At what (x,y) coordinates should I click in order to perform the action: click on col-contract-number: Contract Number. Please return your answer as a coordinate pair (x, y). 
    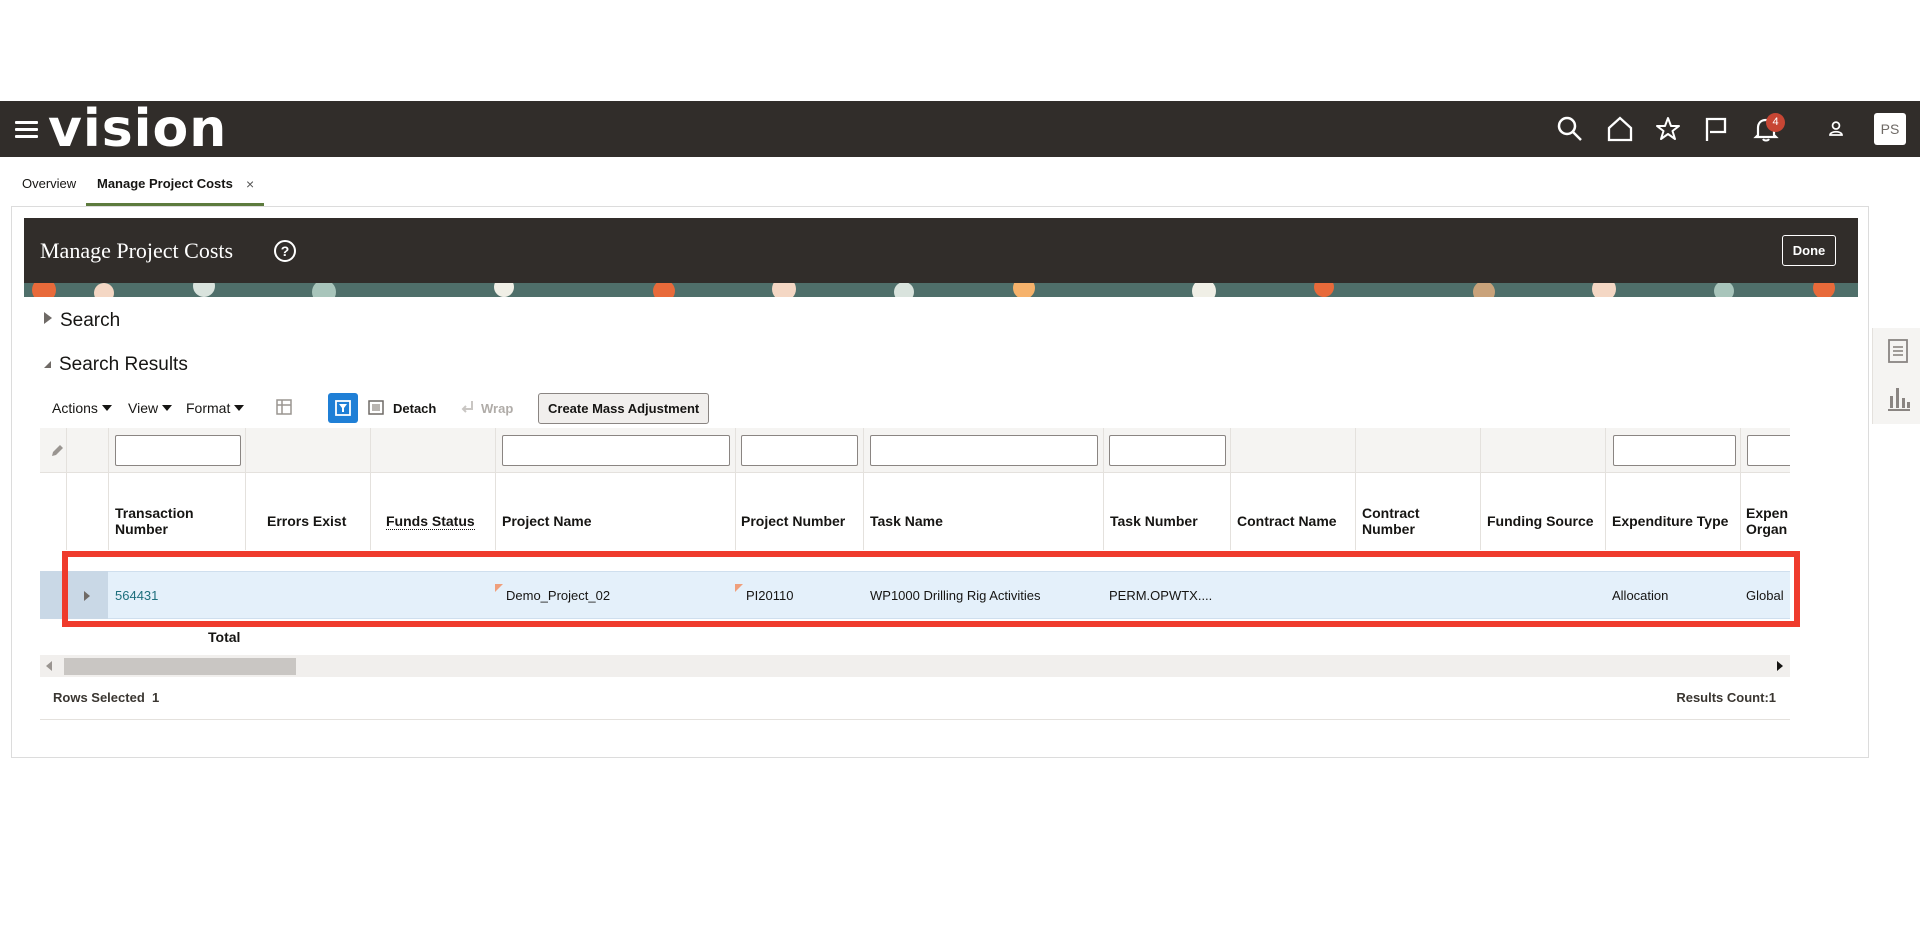
    Looking at the image, I should click on (1391, 521).